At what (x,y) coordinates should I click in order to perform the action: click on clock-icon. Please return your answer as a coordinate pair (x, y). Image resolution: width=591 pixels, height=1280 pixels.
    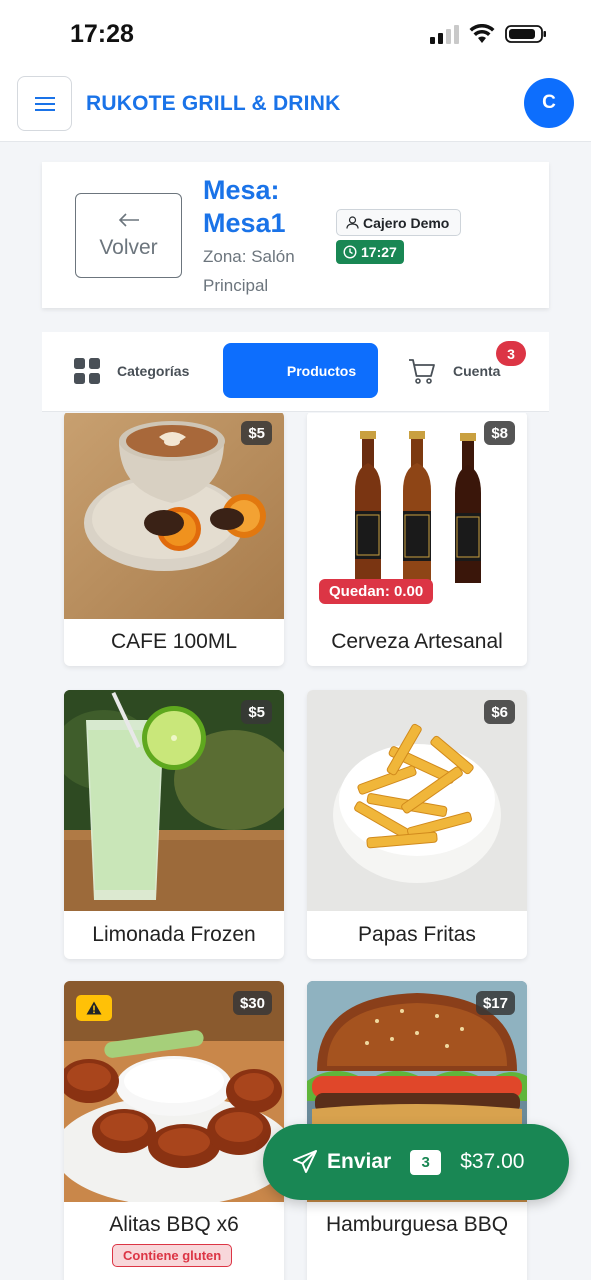
    Looking at the image, I should click on (350, 252).